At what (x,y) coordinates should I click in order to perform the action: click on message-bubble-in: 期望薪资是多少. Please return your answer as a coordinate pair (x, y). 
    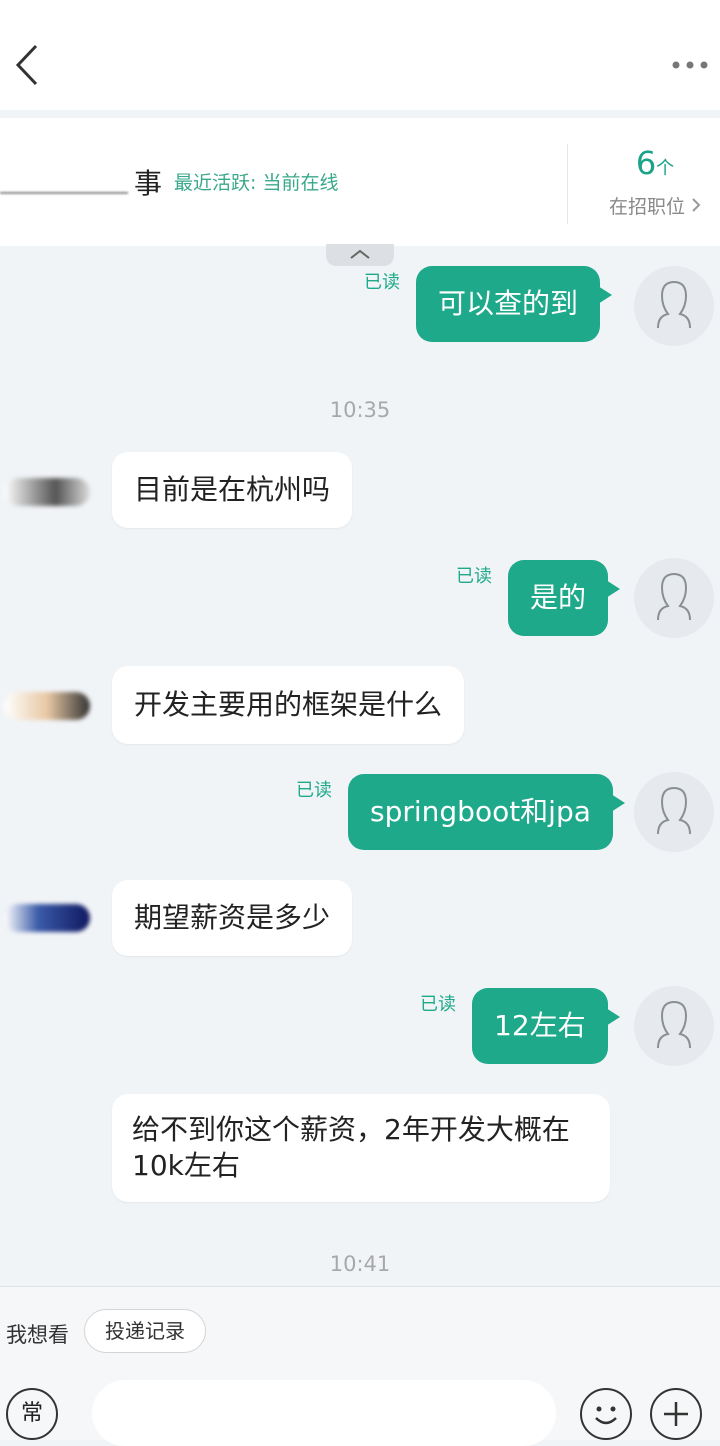
    Looking at the image, I should click on (232, 918).